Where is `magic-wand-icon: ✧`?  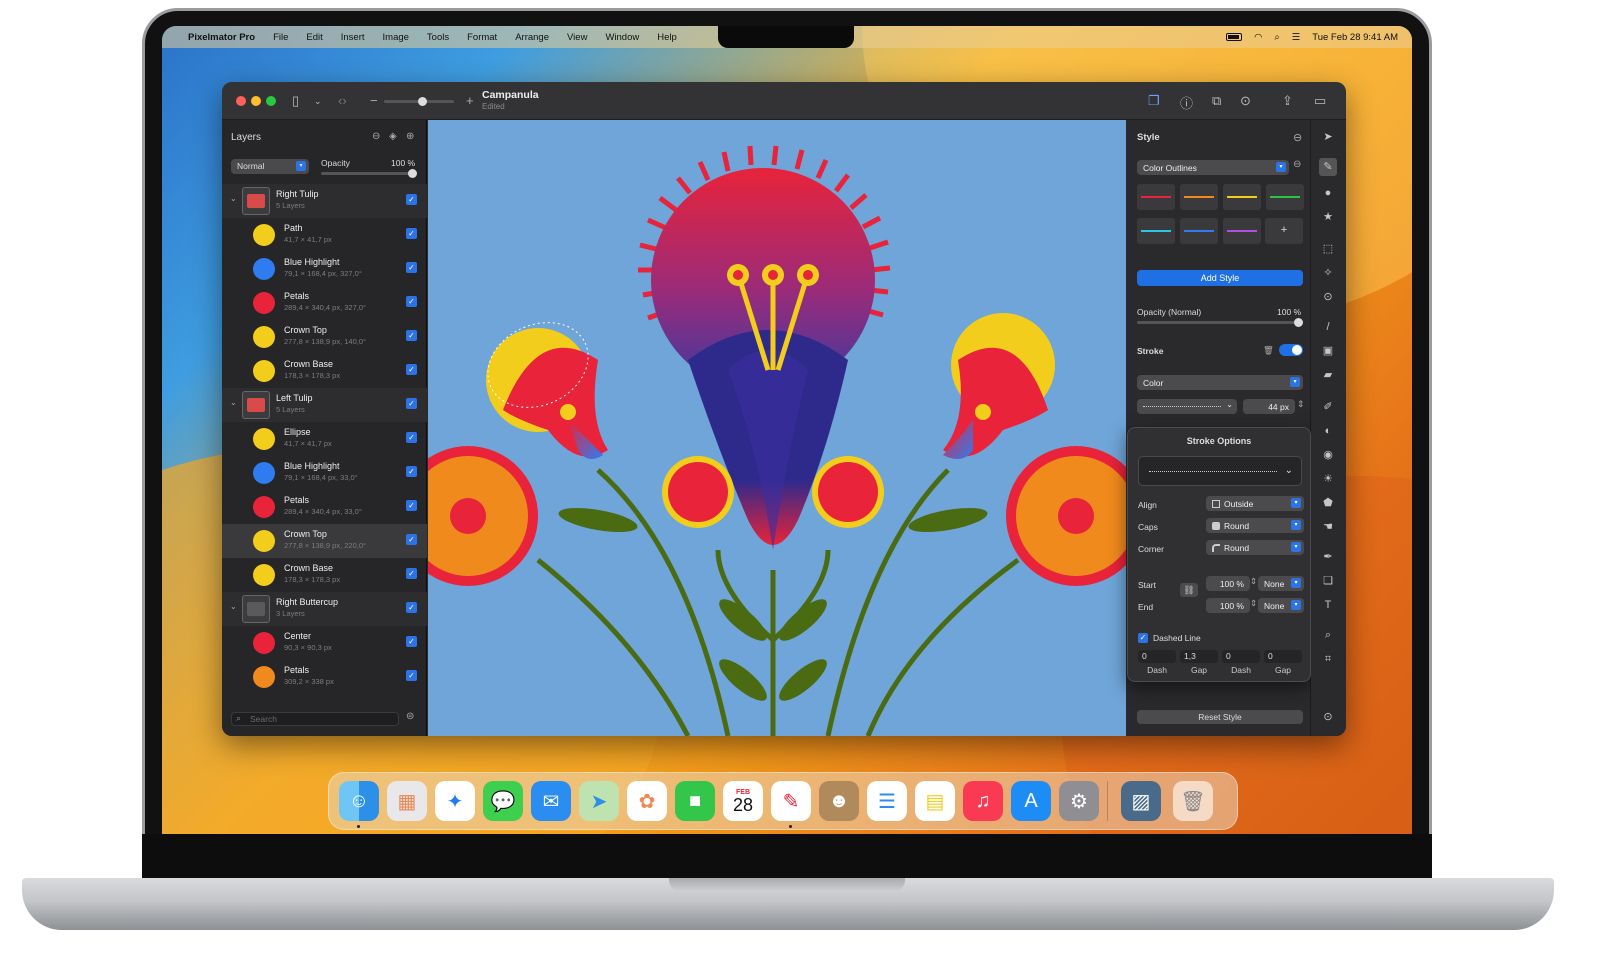
magic-wand-icon: ✧ is located at coordinates (1328, 273).